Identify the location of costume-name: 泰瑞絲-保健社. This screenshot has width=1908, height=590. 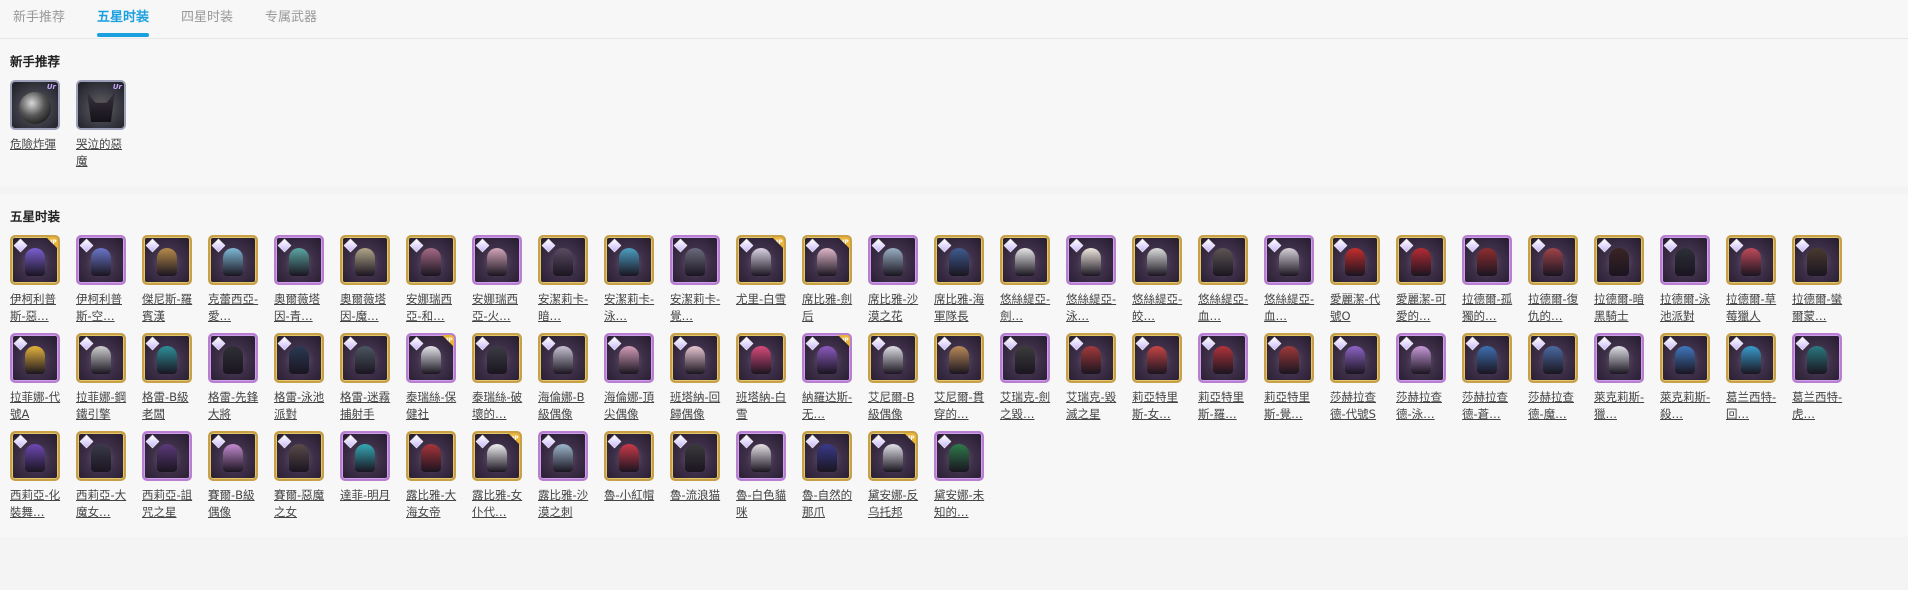
(433, 406).